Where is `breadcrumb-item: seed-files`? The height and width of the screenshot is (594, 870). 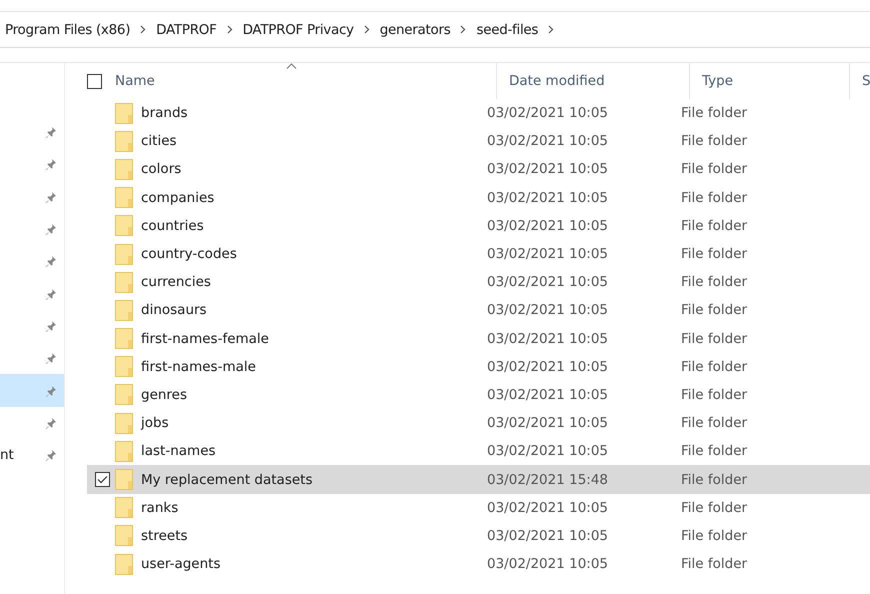 breadcrumb-item: seed-files is located at coordinates (512, 30).